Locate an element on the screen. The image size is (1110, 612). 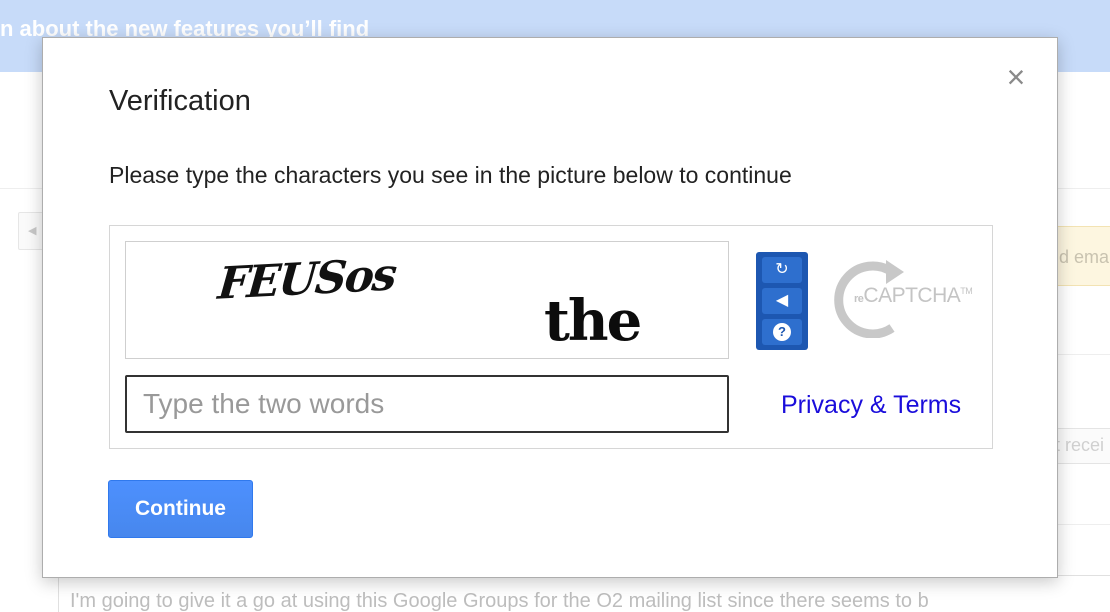
audio-icon: ◀ is located at coordinates (782, 301).